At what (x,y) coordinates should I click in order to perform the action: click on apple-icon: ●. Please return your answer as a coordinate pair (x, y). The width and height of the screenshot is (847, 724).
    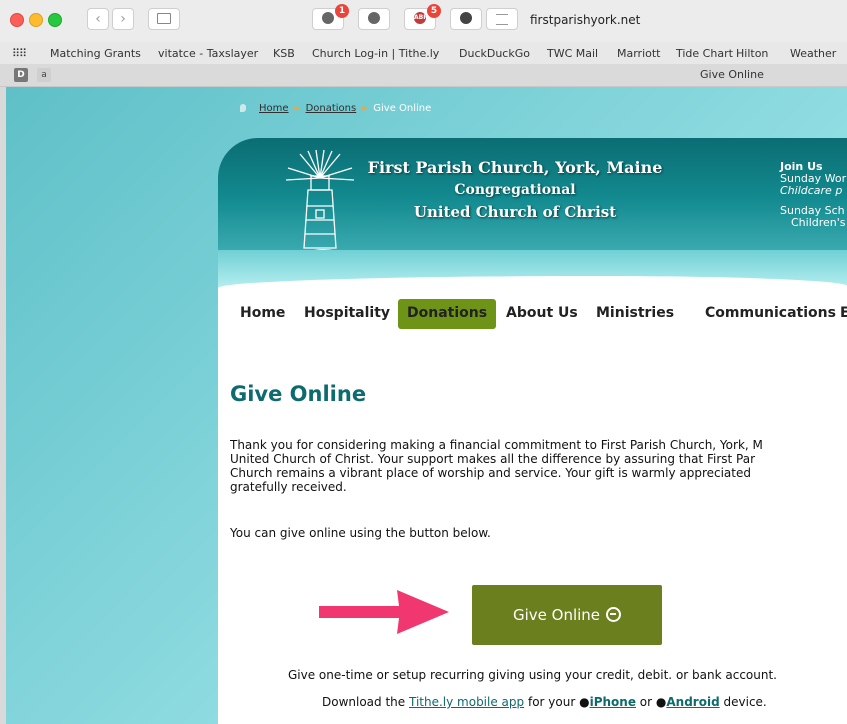
    Looking at the image, I should click on (584, 702).